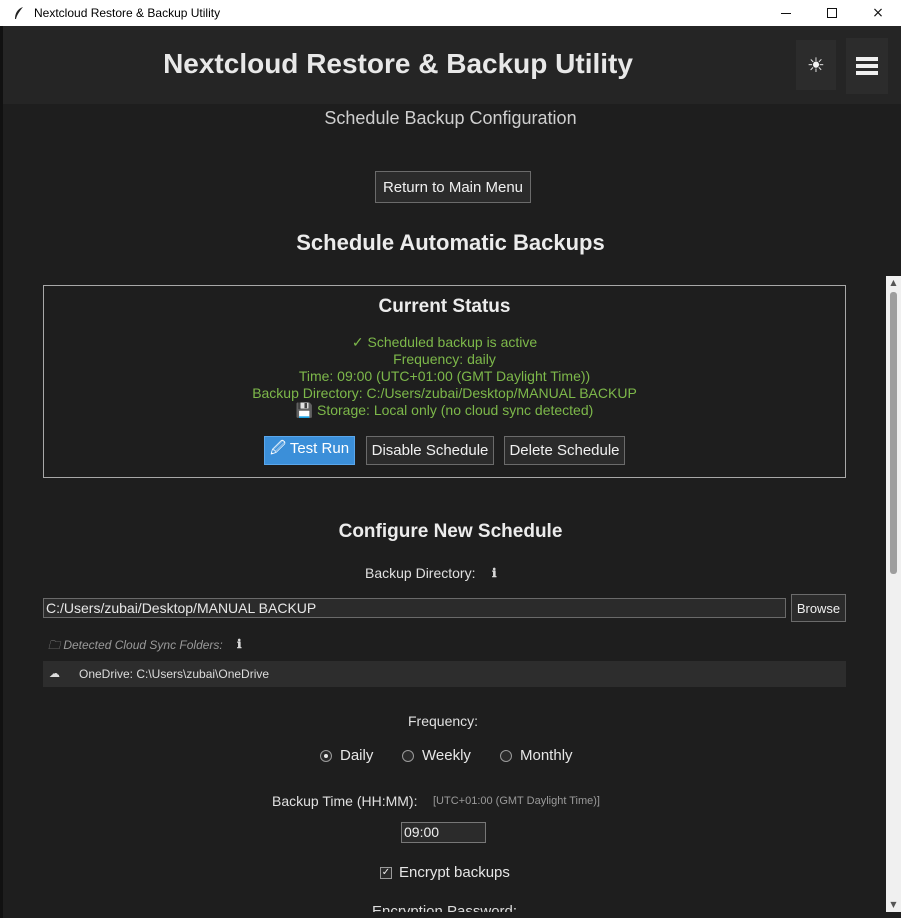 Image resolution: width=901 pixels, height=918 pixels. Describe the element at coordinates (430, 450) in the screenshot. I see `disable-schedule-button: Disable Schedule` at that location.